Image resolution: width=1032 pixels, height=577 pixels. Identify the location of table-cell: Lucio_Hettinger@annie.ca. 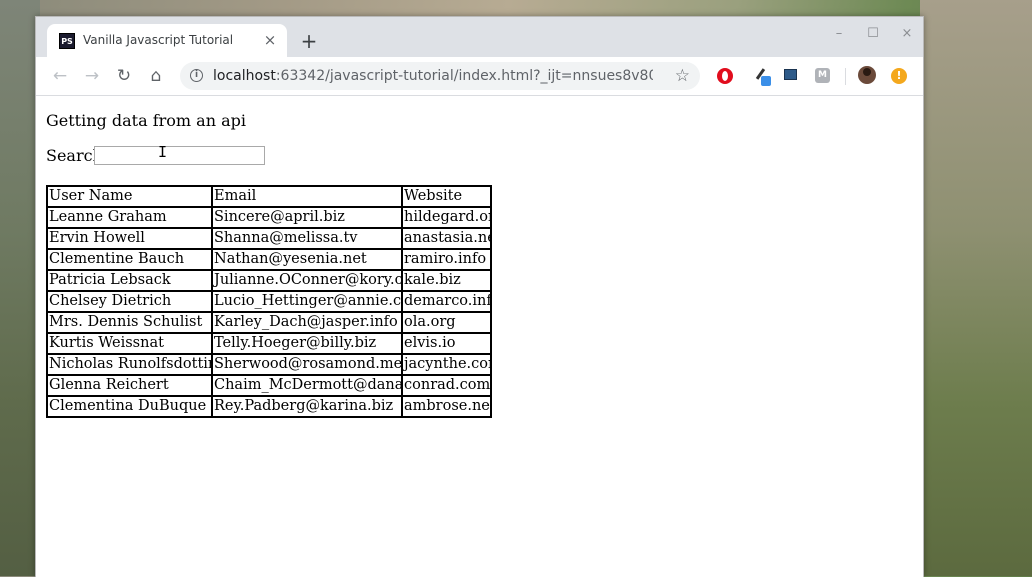
(307, 301).